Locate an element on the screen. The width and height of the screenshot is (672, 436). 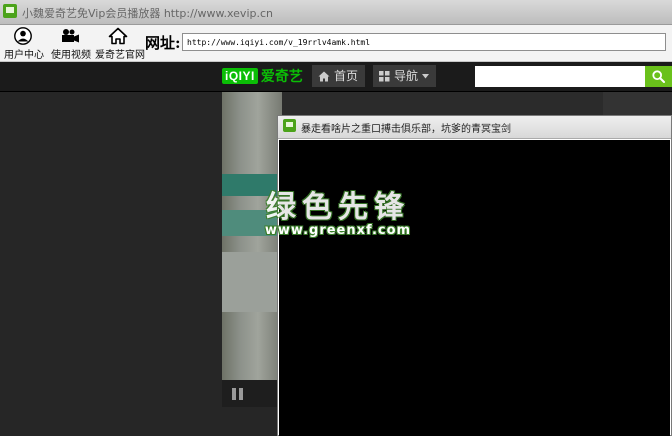
address-input: http://www.iqiyi.com/v_19rrlv4amk.html is located at coordinates (424, 42).